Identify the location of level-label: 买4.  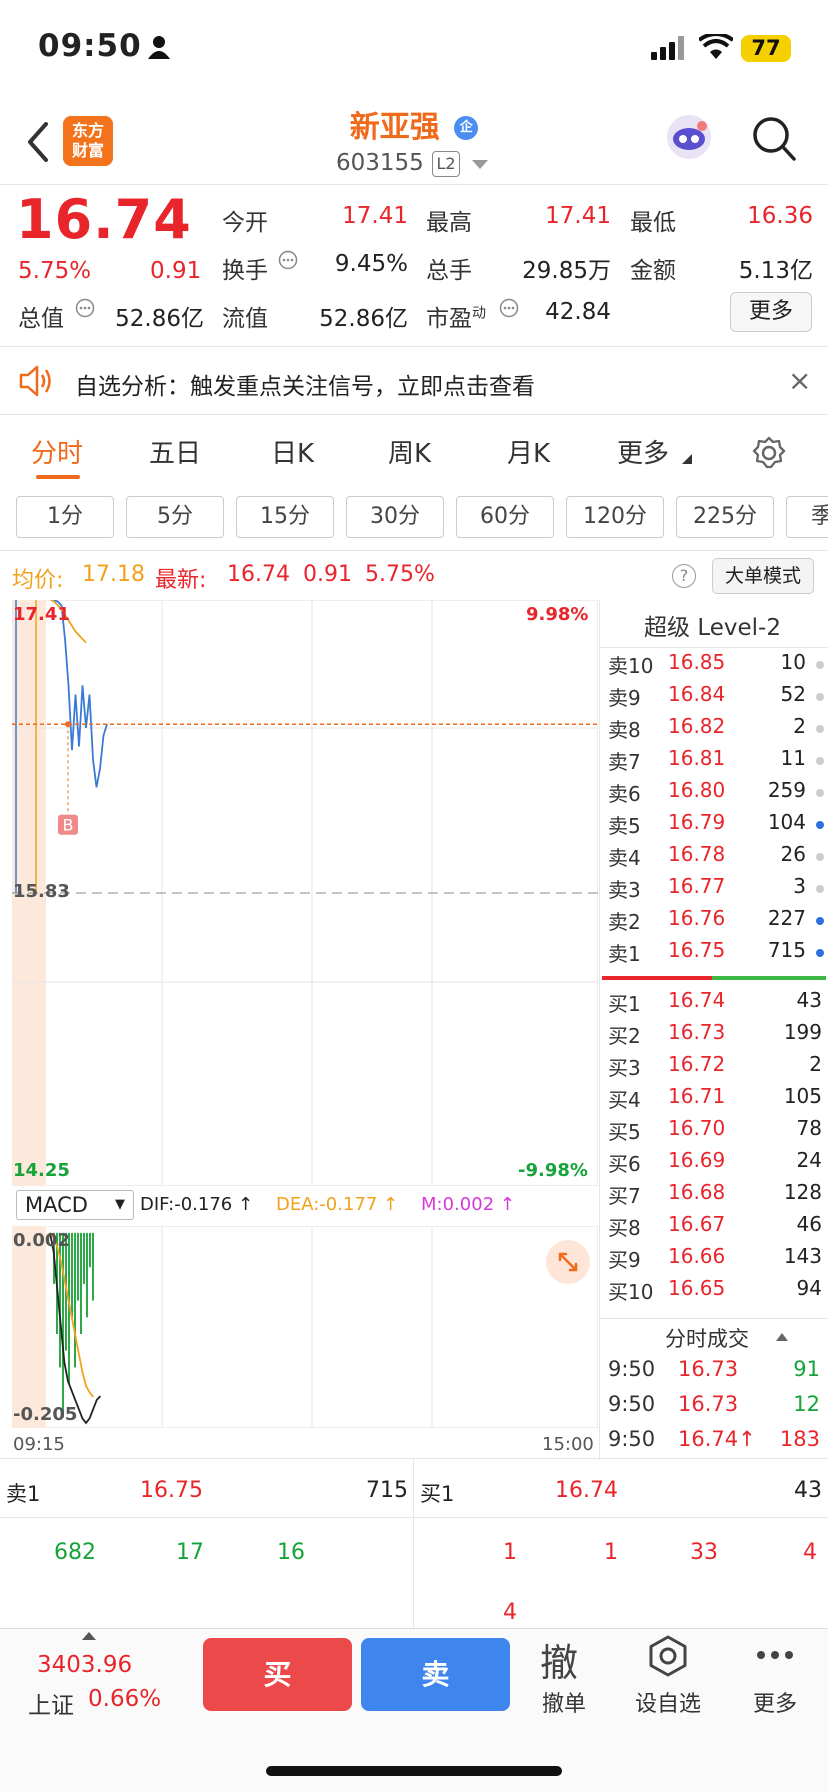
(624, 1100).